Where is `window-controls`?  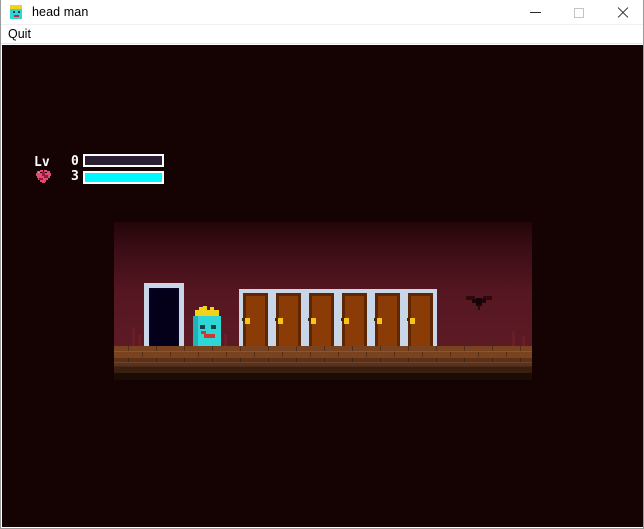 window-controls is located at coordinates (578, 12).